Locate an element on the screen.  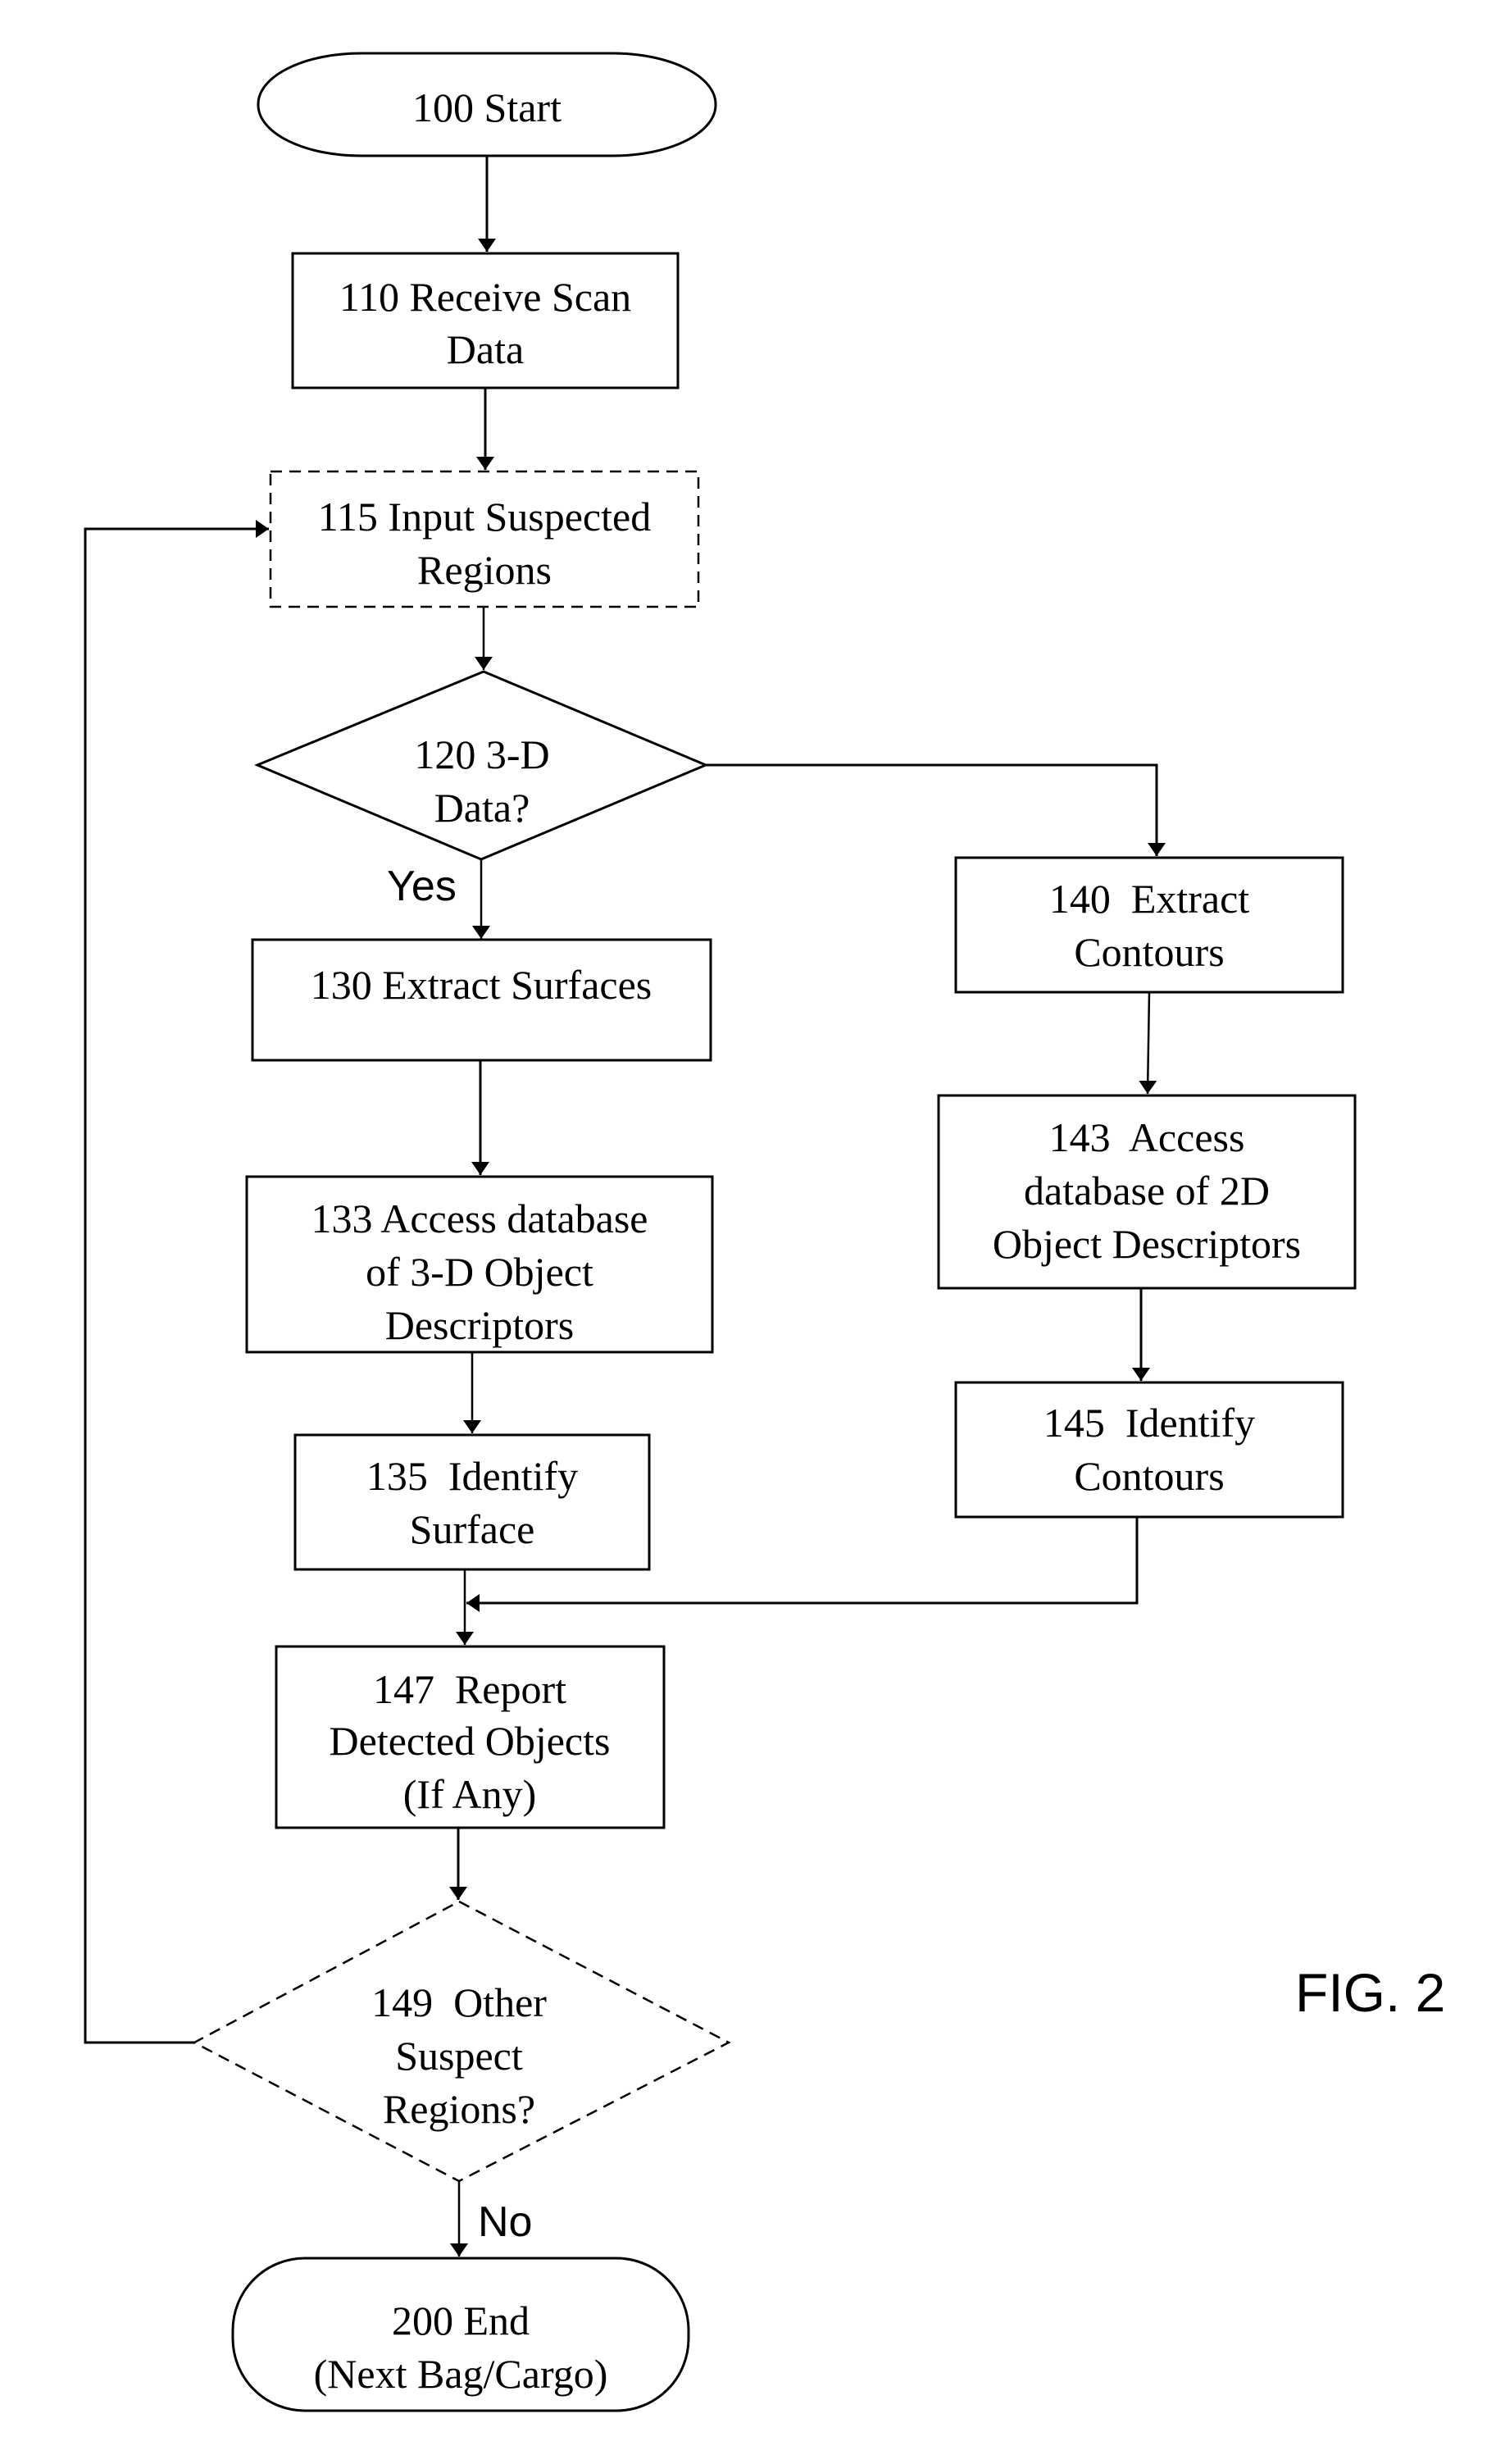
node-label-line: (Next Bag/Cargo) is located at coordinates (461, 2374).